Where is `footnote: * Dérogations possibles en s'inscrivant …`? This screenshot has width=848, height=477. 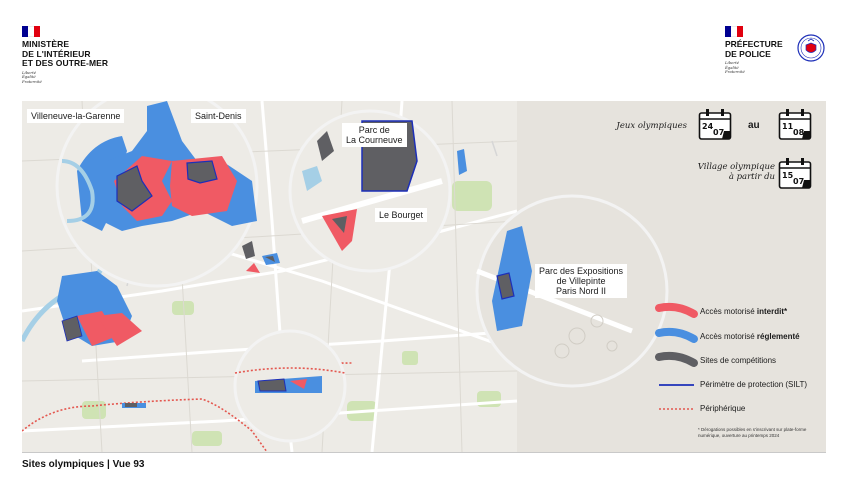
footnote: * Dérogations possibles en s'inscrivant … is located at coordinates (752, 432).